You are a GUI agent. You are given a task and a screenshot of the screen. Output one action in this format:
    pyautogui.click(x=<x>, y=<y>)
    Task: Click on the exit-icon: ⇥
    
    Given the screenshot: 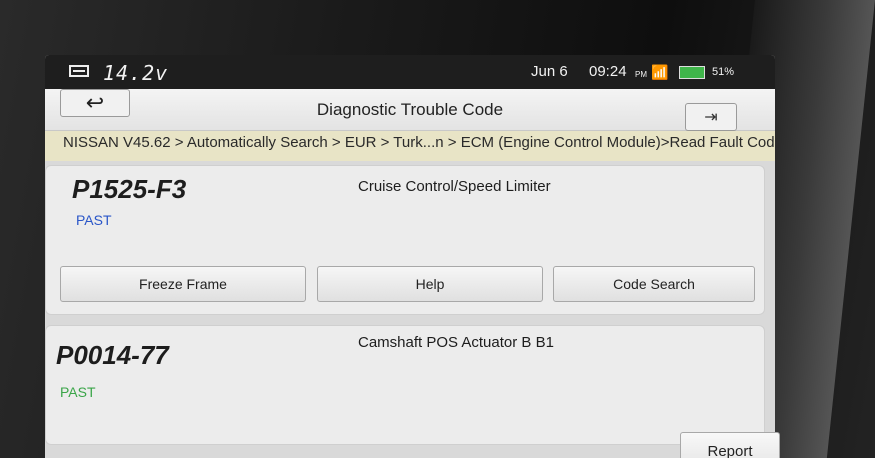 What is the action you would take?
    pyautogui.click(x=711, y=117)
    